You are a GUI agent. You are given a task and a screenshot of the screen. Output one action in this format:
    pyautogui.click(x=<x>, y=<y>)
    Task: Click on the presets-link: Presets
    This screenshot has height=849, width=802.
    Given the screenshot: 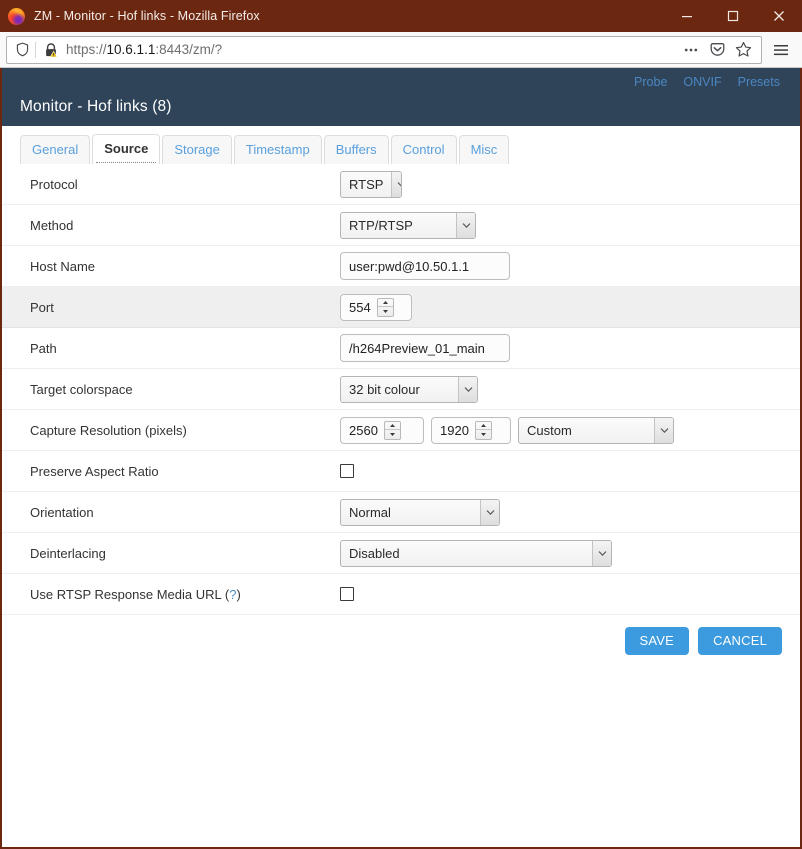 What is the action you would take?
    pyautogui.click(x=759, y=82)
    